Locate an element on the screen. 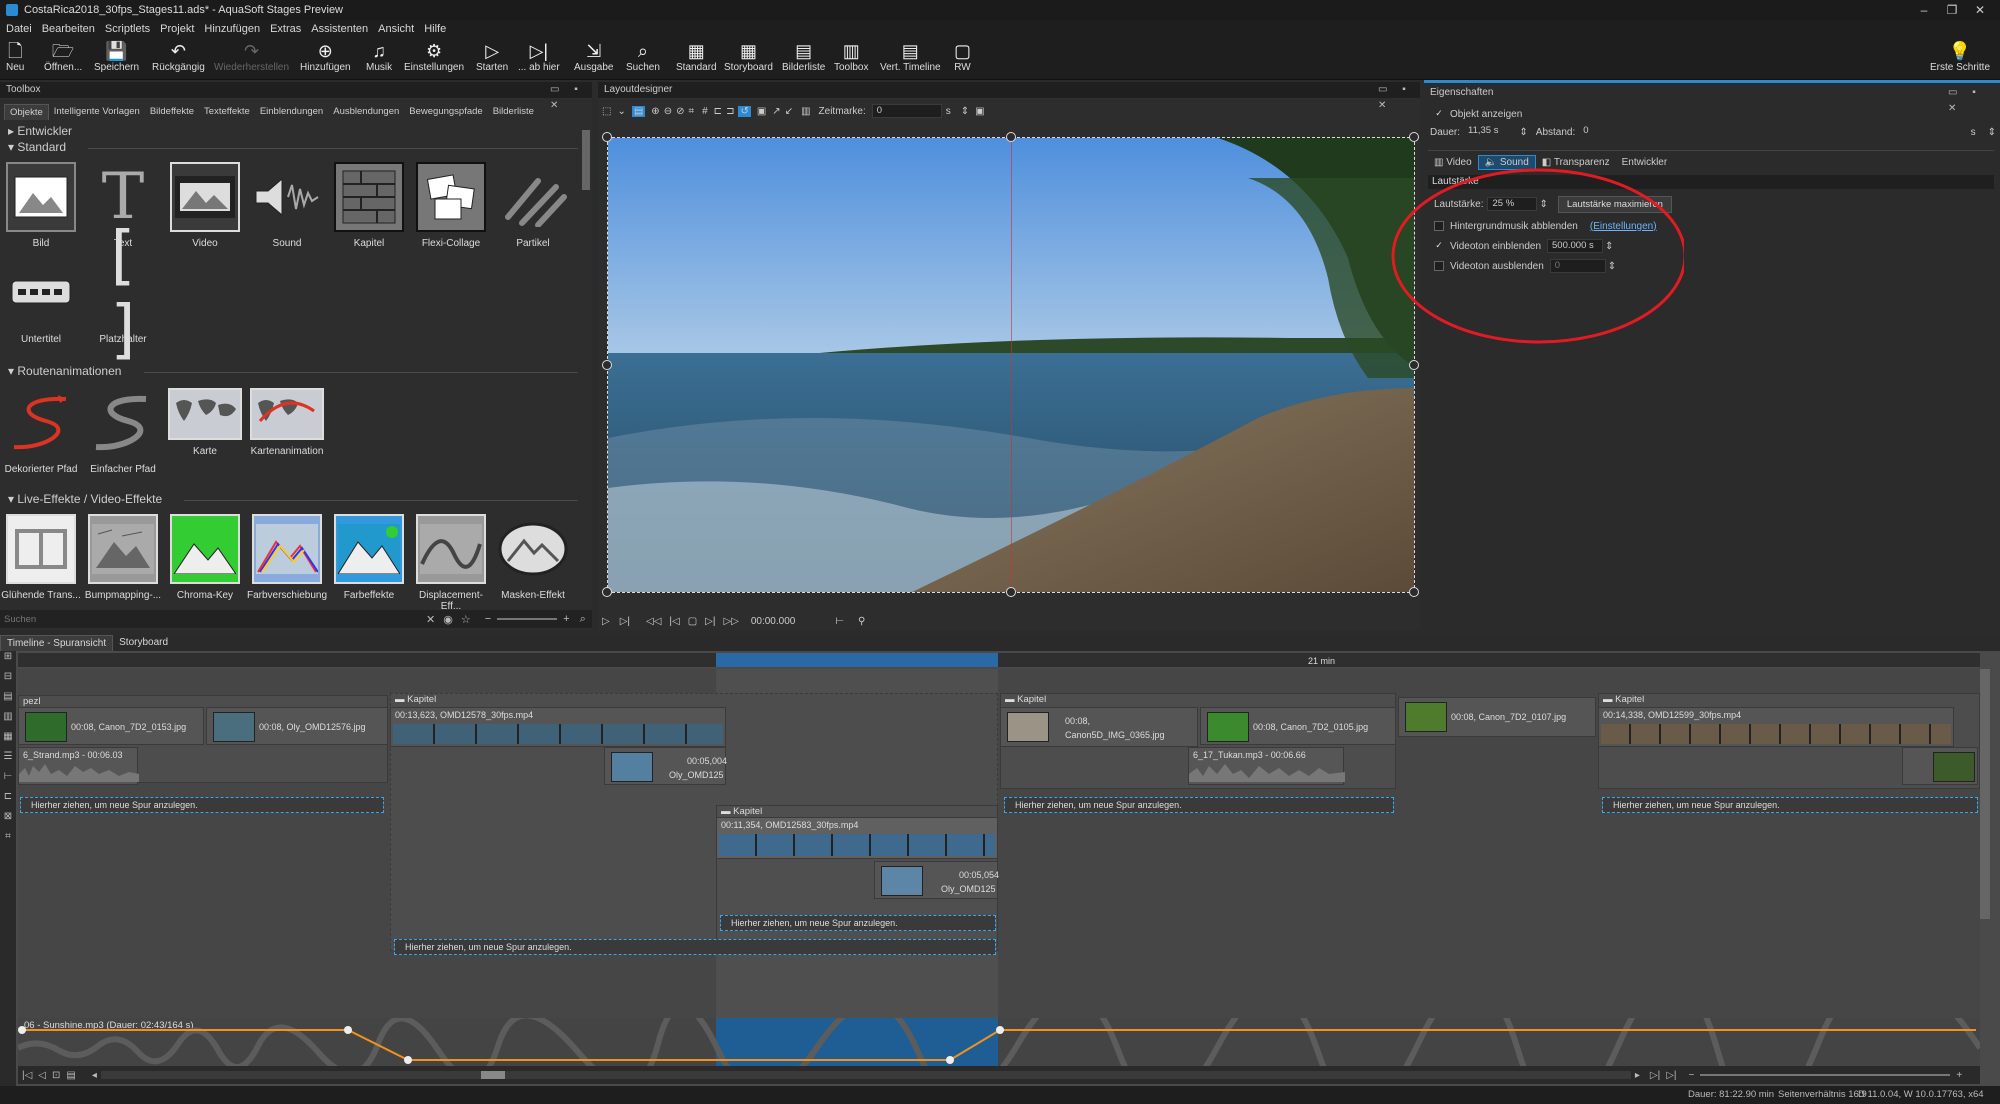  save-button: 💾 Speichern is located at coordinates (116, 59).